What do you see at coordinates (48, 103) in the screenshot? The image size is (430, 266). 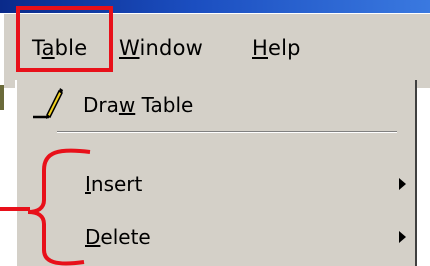 I see `pencil-icon` at bounding box center [48, 103].